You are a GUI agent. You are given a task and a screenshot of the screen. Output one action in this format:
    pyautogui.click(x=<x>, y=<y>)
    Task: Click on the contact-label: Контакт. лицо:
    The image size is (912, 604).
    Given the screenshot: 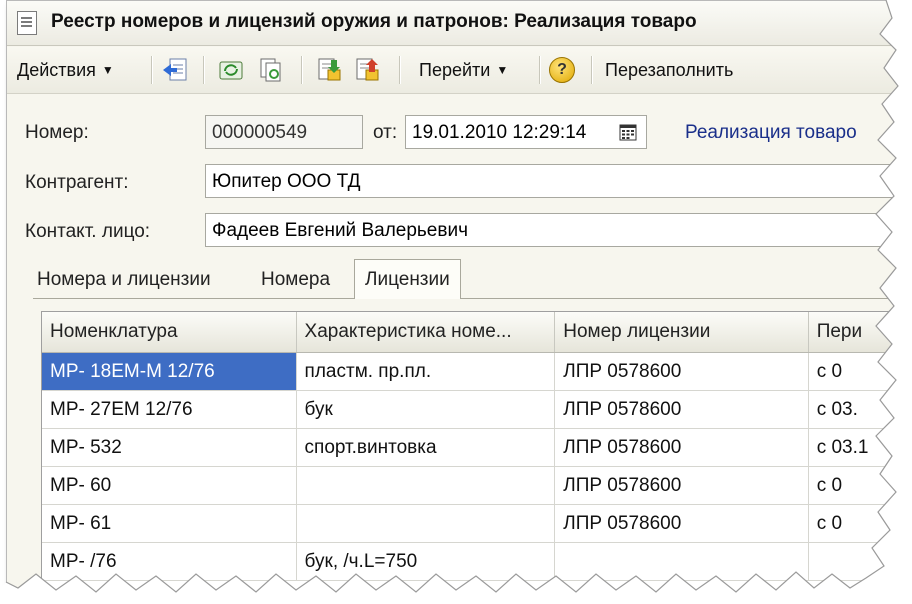 What is the action you would take?
    pyautogui.click(x=88, y=231)
    